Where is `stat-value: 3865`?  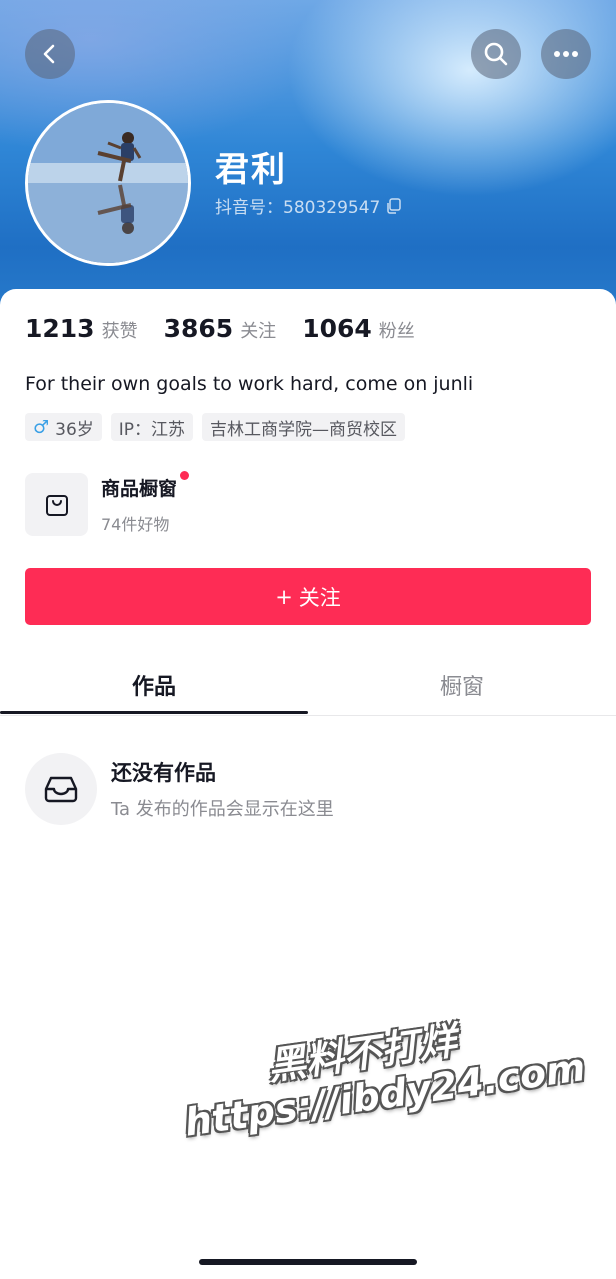 stat-value: 3865 is located at coordinates (198, 328).